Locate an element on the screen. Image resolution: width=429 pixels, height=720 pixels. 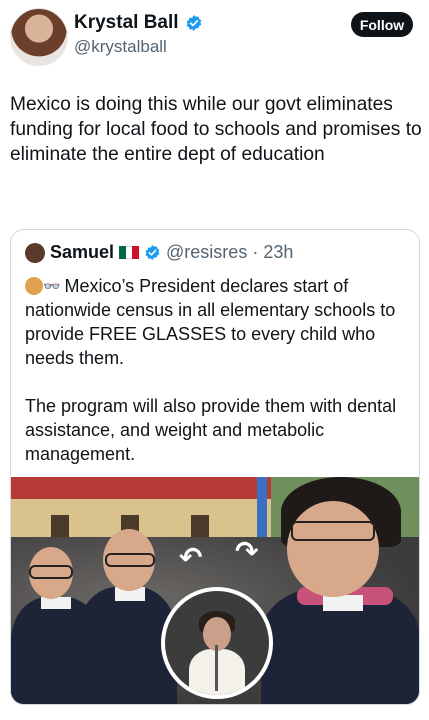
quoted-verified-badge-icon is located at coordinates (152, 252).